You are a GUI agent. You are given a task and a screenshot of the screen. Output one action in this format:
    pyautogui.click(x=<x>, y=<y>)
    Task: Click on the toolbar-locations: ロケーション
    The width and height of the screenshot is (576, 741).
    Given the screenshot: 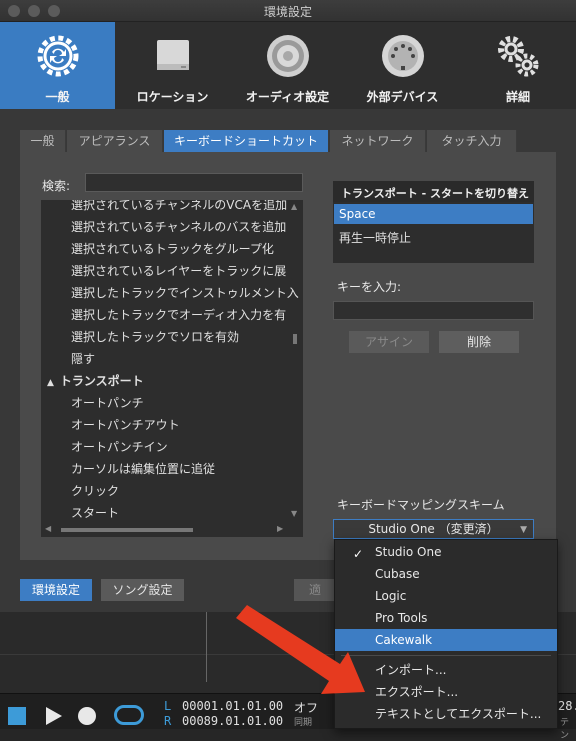 What is the action you would take?
    pyautogui.click(x=172, y=65)
    